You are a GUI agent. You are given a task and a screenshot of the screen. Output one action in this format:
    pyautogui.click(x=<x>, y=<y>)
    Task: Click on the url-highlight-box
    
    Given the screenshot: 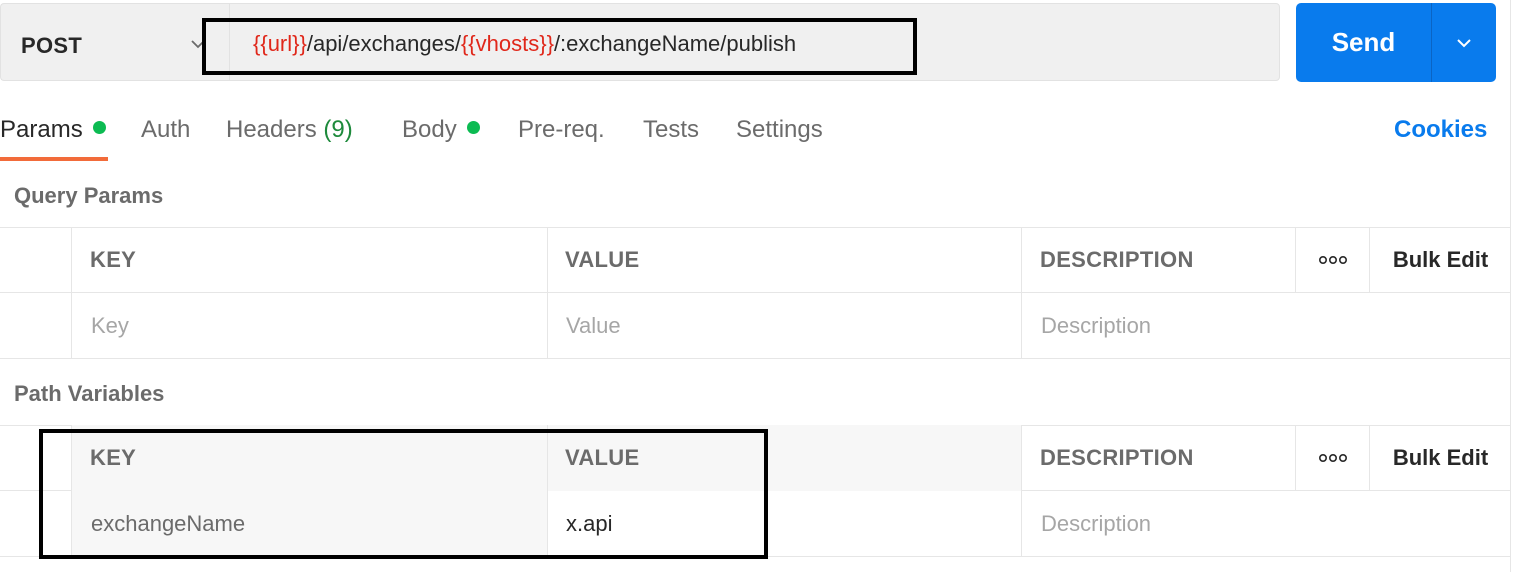 What is the action you would take?
    pyautogui.click(x=559, y=46)
    